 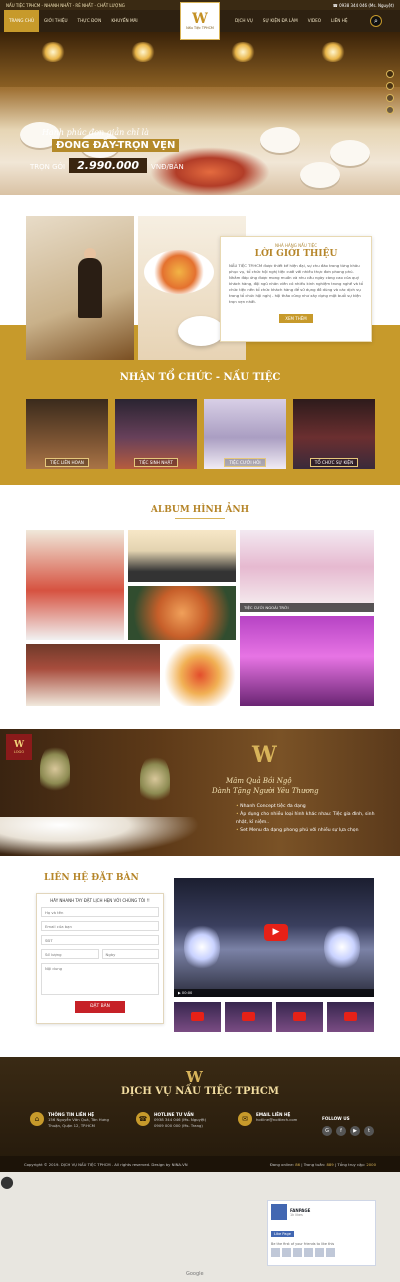 I want to click on service-card-birthday: TIỆC SINH NHẬT, so click(x=156, y=434).